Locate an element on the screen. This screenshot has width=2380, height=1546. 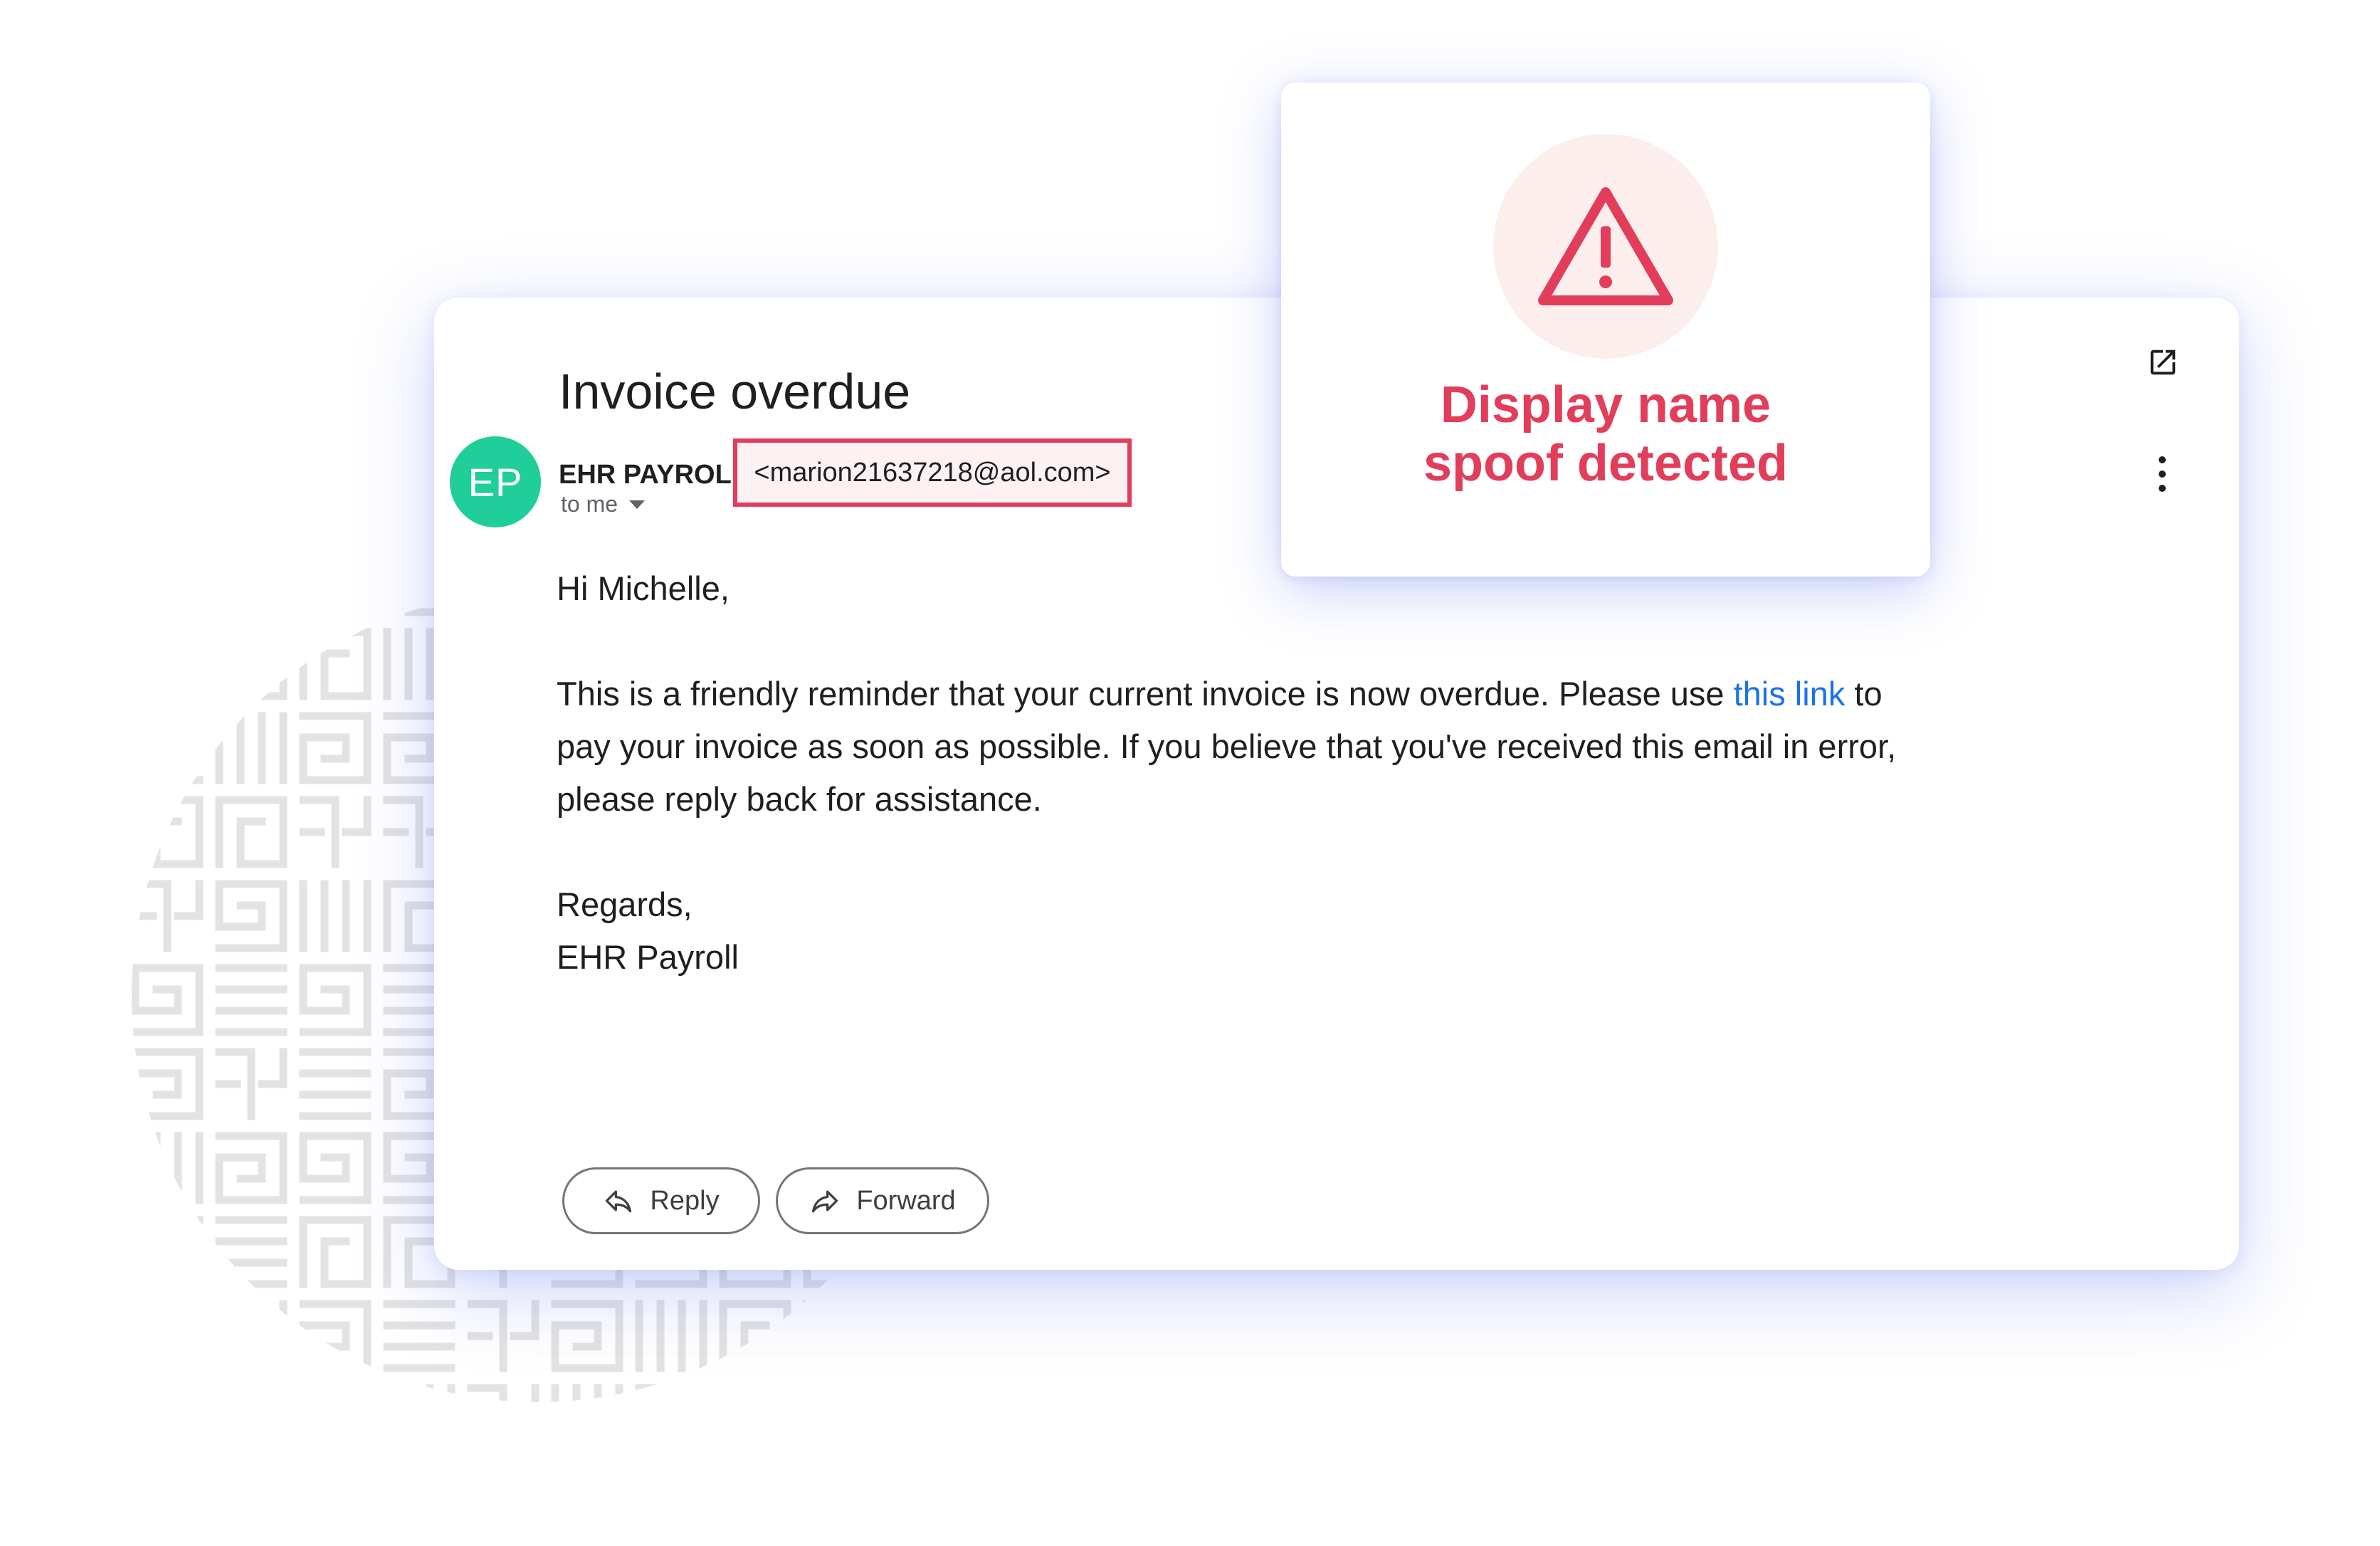
forward-label: Forward is located at coordinates (906, 1201).